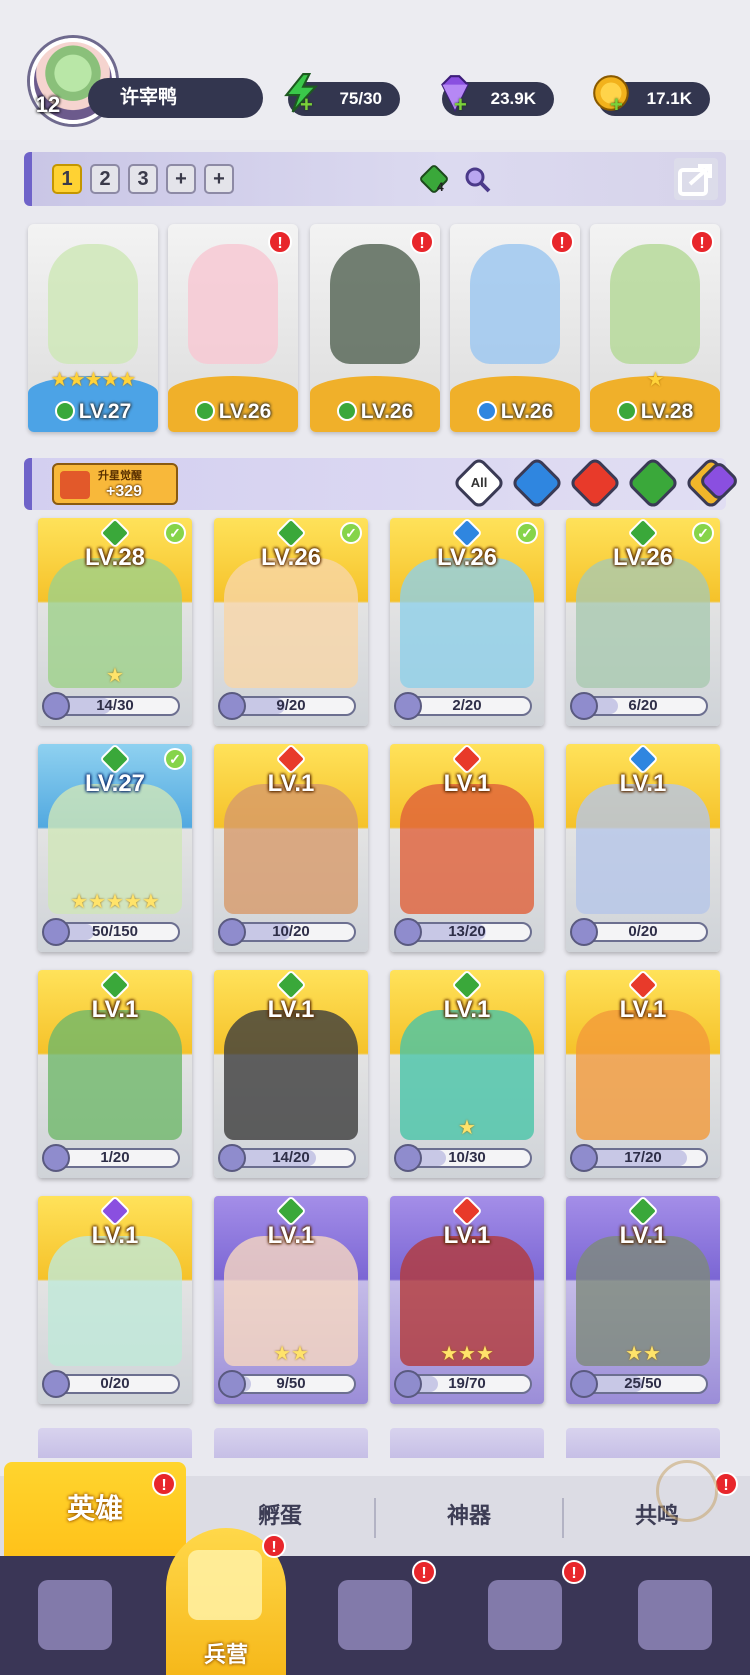  What do you see at coordinates (595, 483) in the screenshot?
I see `filter-fire-icon` at bounding box center [595, 483].